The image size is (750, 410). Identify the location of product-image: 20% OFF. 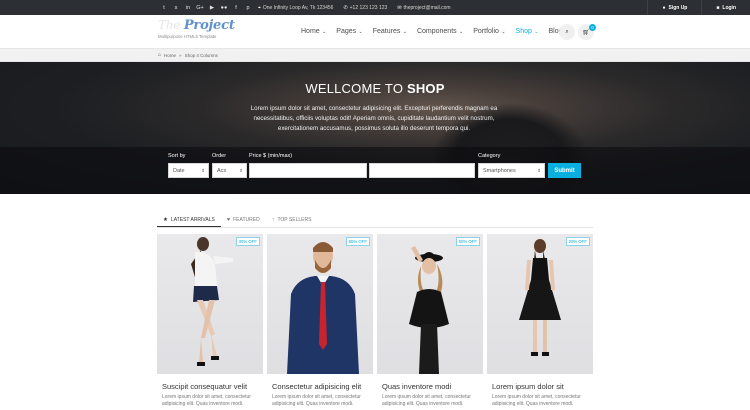
(540, 304).